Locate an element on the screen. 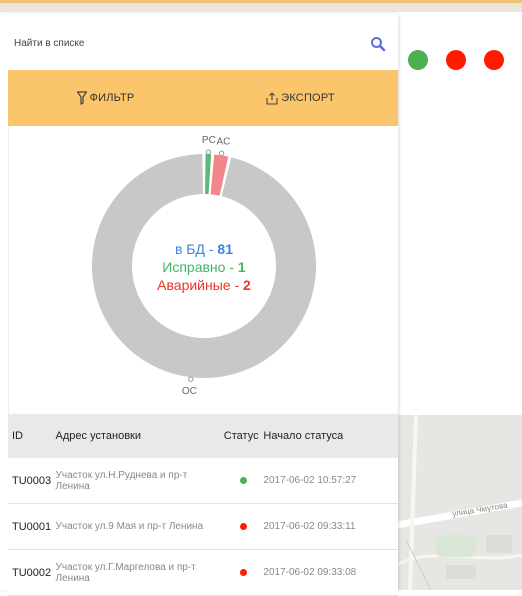 The width and height of the screenshot is (522, 596). export-button: ЭКСПОРТ is located at coordinates (300, 98).